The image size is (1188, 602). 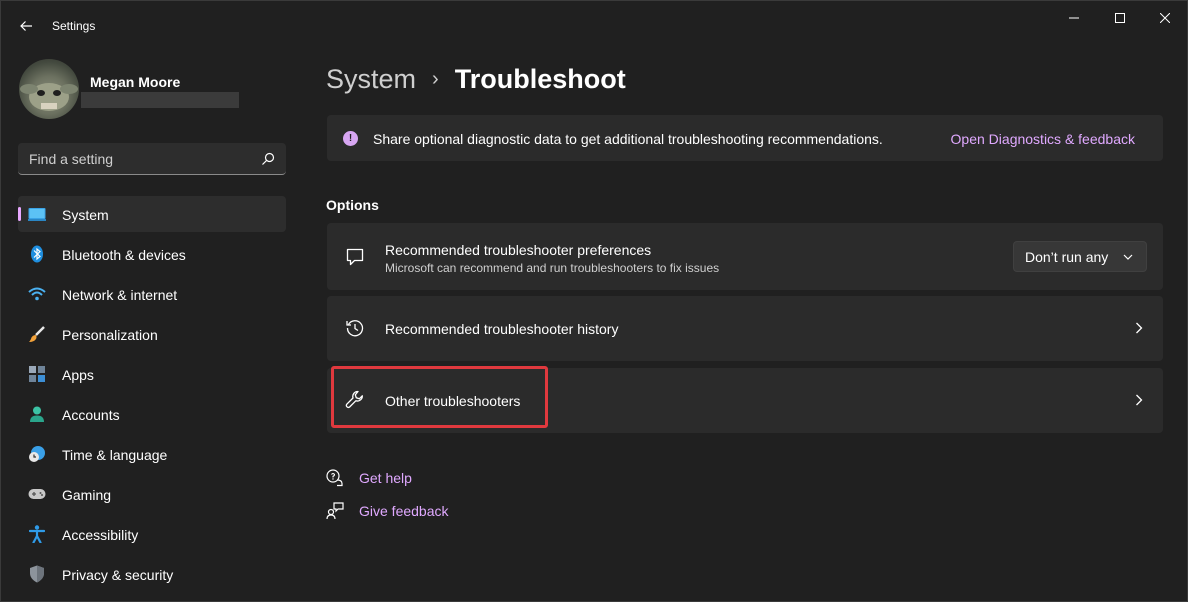 I want to click on brush-icon, so click(x=37, y=334).